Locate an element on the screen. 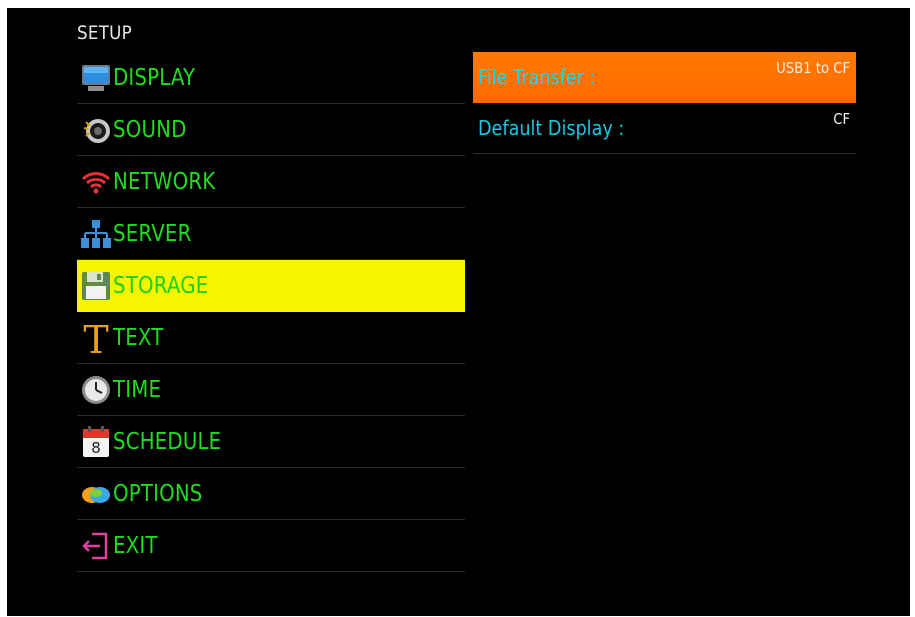 The image size is (915, 617). menu-item-label: DISPLAY is located at coordinates (154, 77).